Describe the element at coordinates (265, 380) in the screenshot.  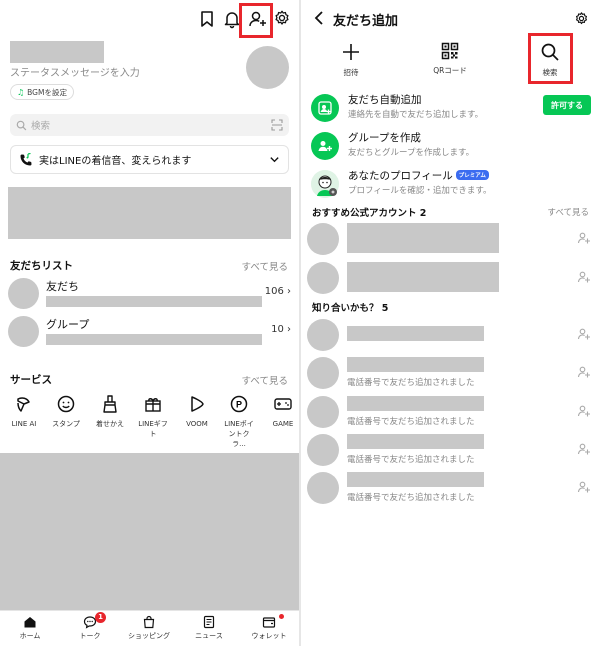
I see `services-see-all: すべて見る` at that location.